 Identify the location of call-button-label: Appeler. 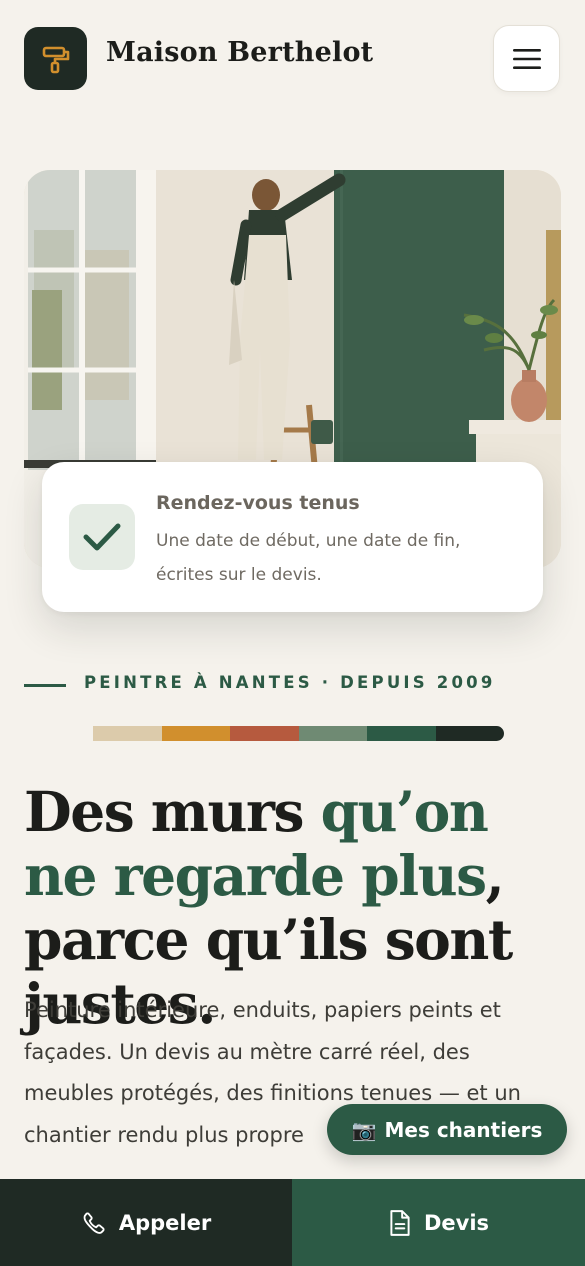
(165, 1222).